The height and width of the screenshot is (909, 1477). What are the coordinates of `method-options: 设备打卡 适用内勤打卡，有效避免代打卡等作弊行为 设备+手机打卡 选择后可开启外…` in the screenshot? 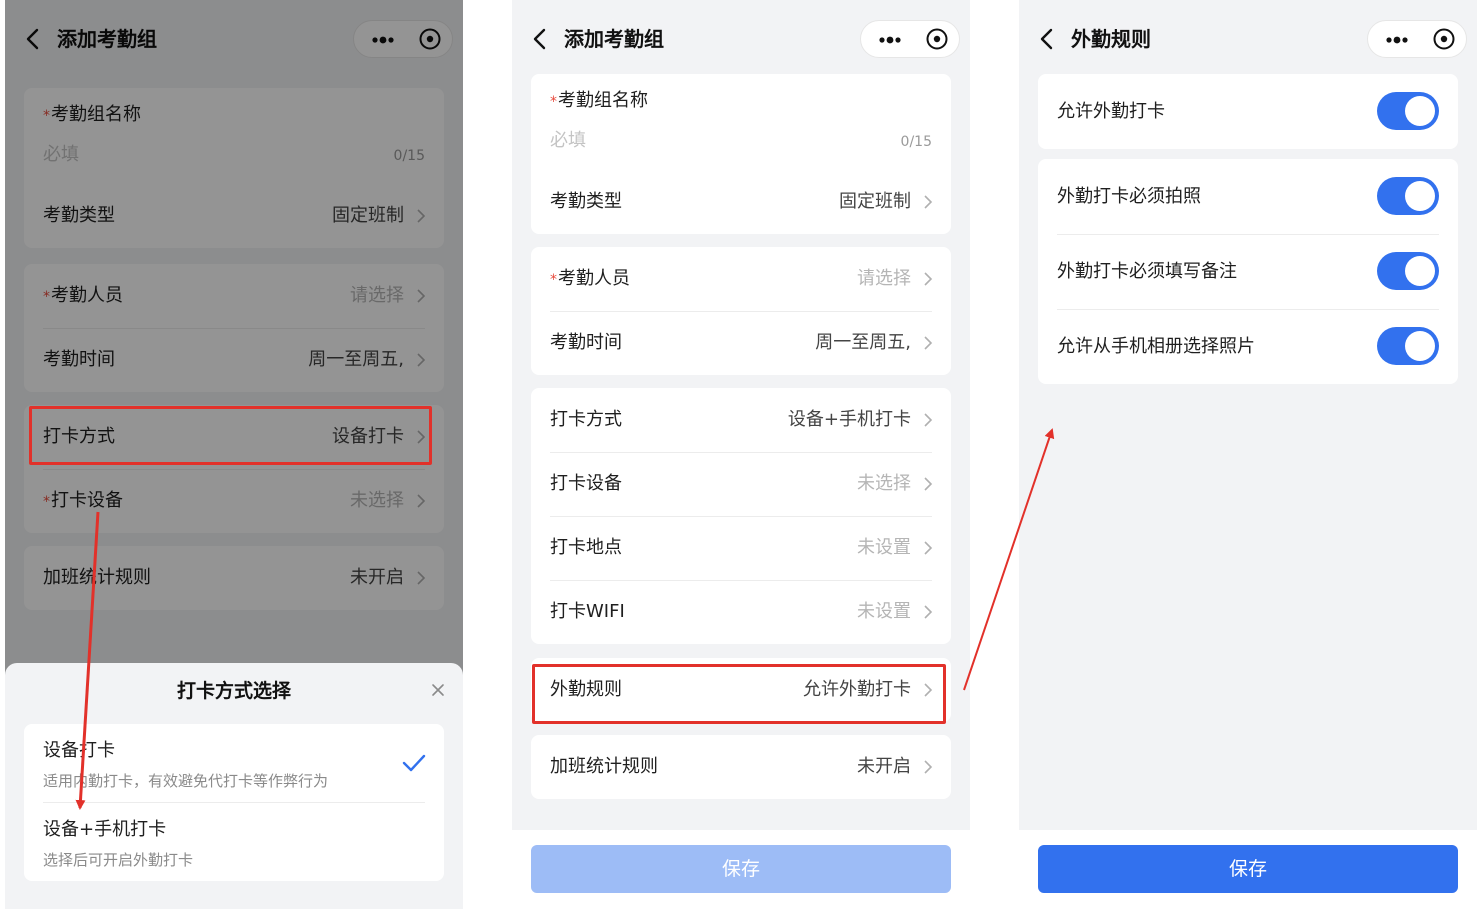 It's located at (234, 802).